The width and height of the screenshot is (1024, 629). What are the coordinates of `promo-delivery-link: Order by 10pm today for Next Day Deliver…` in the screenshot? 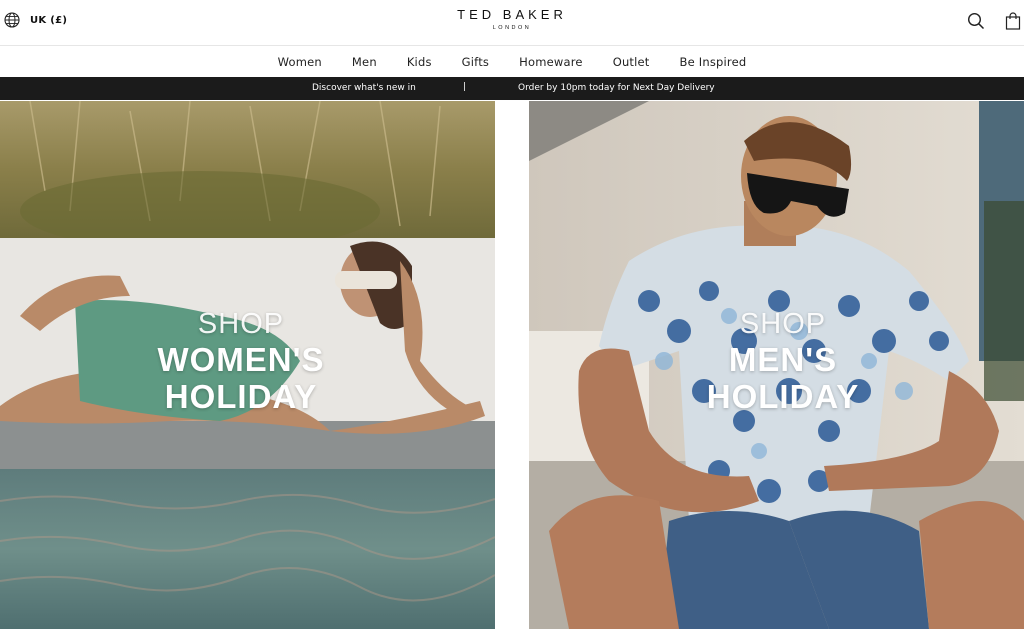 It's located at (616, 88).